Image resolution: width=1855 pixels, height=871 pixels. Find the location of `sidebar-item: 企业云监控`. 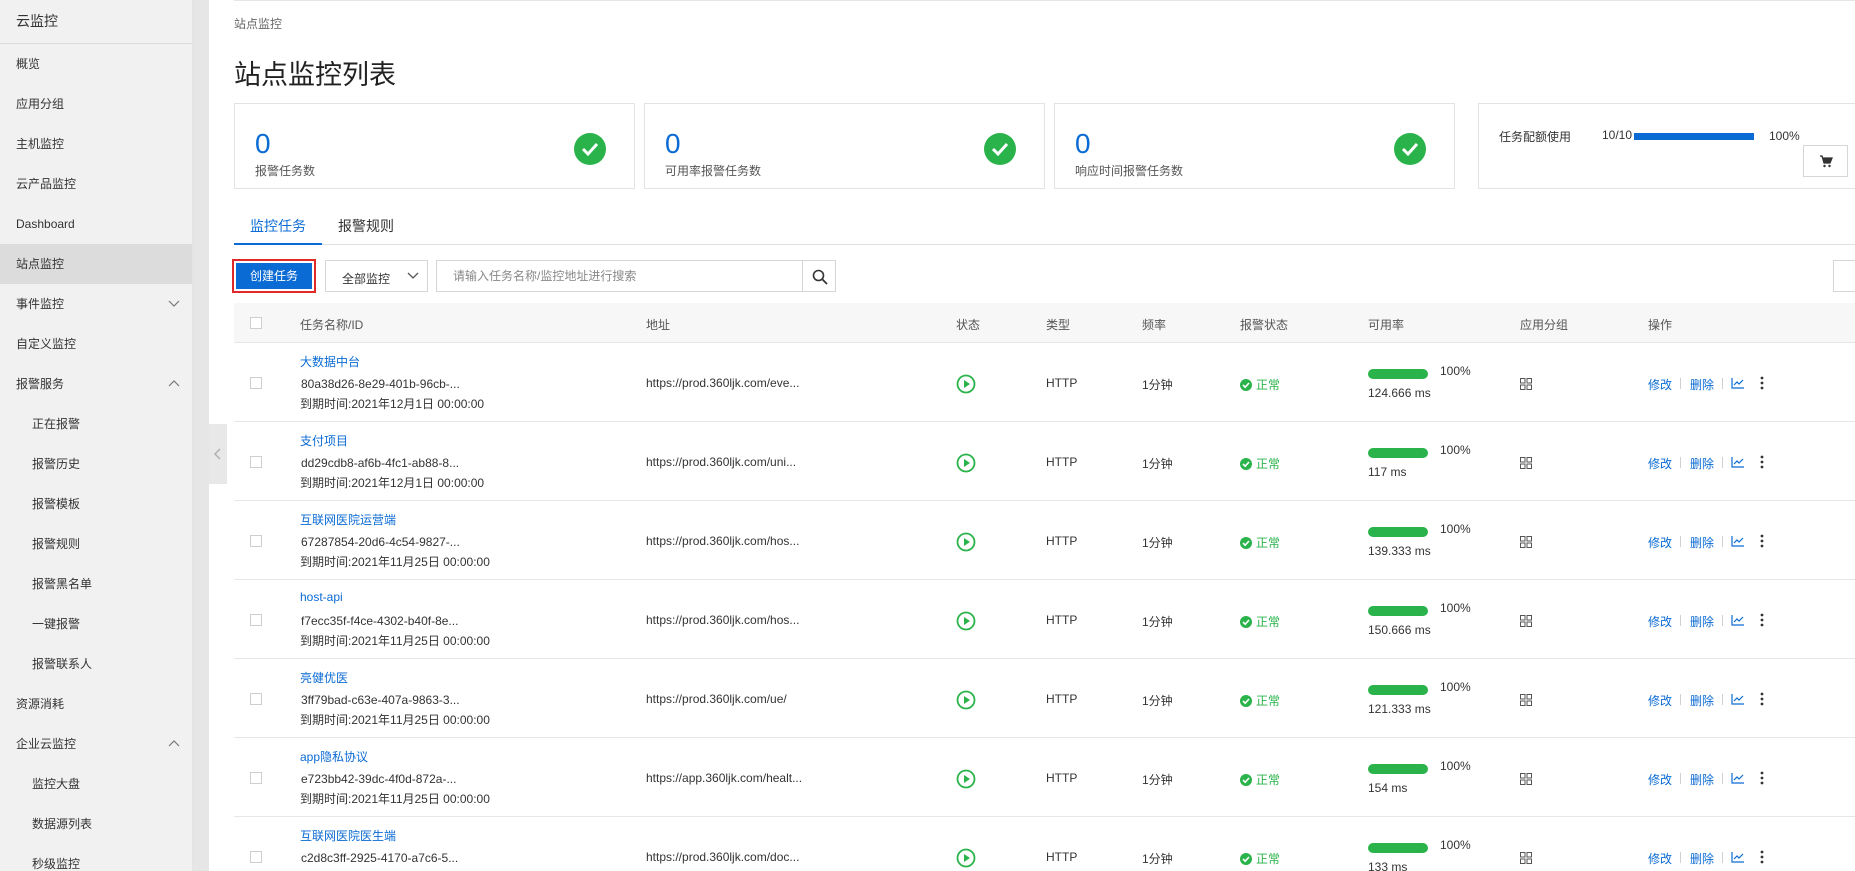

sidebar-item: 企业云监控 is located at coordinates (96, 744).